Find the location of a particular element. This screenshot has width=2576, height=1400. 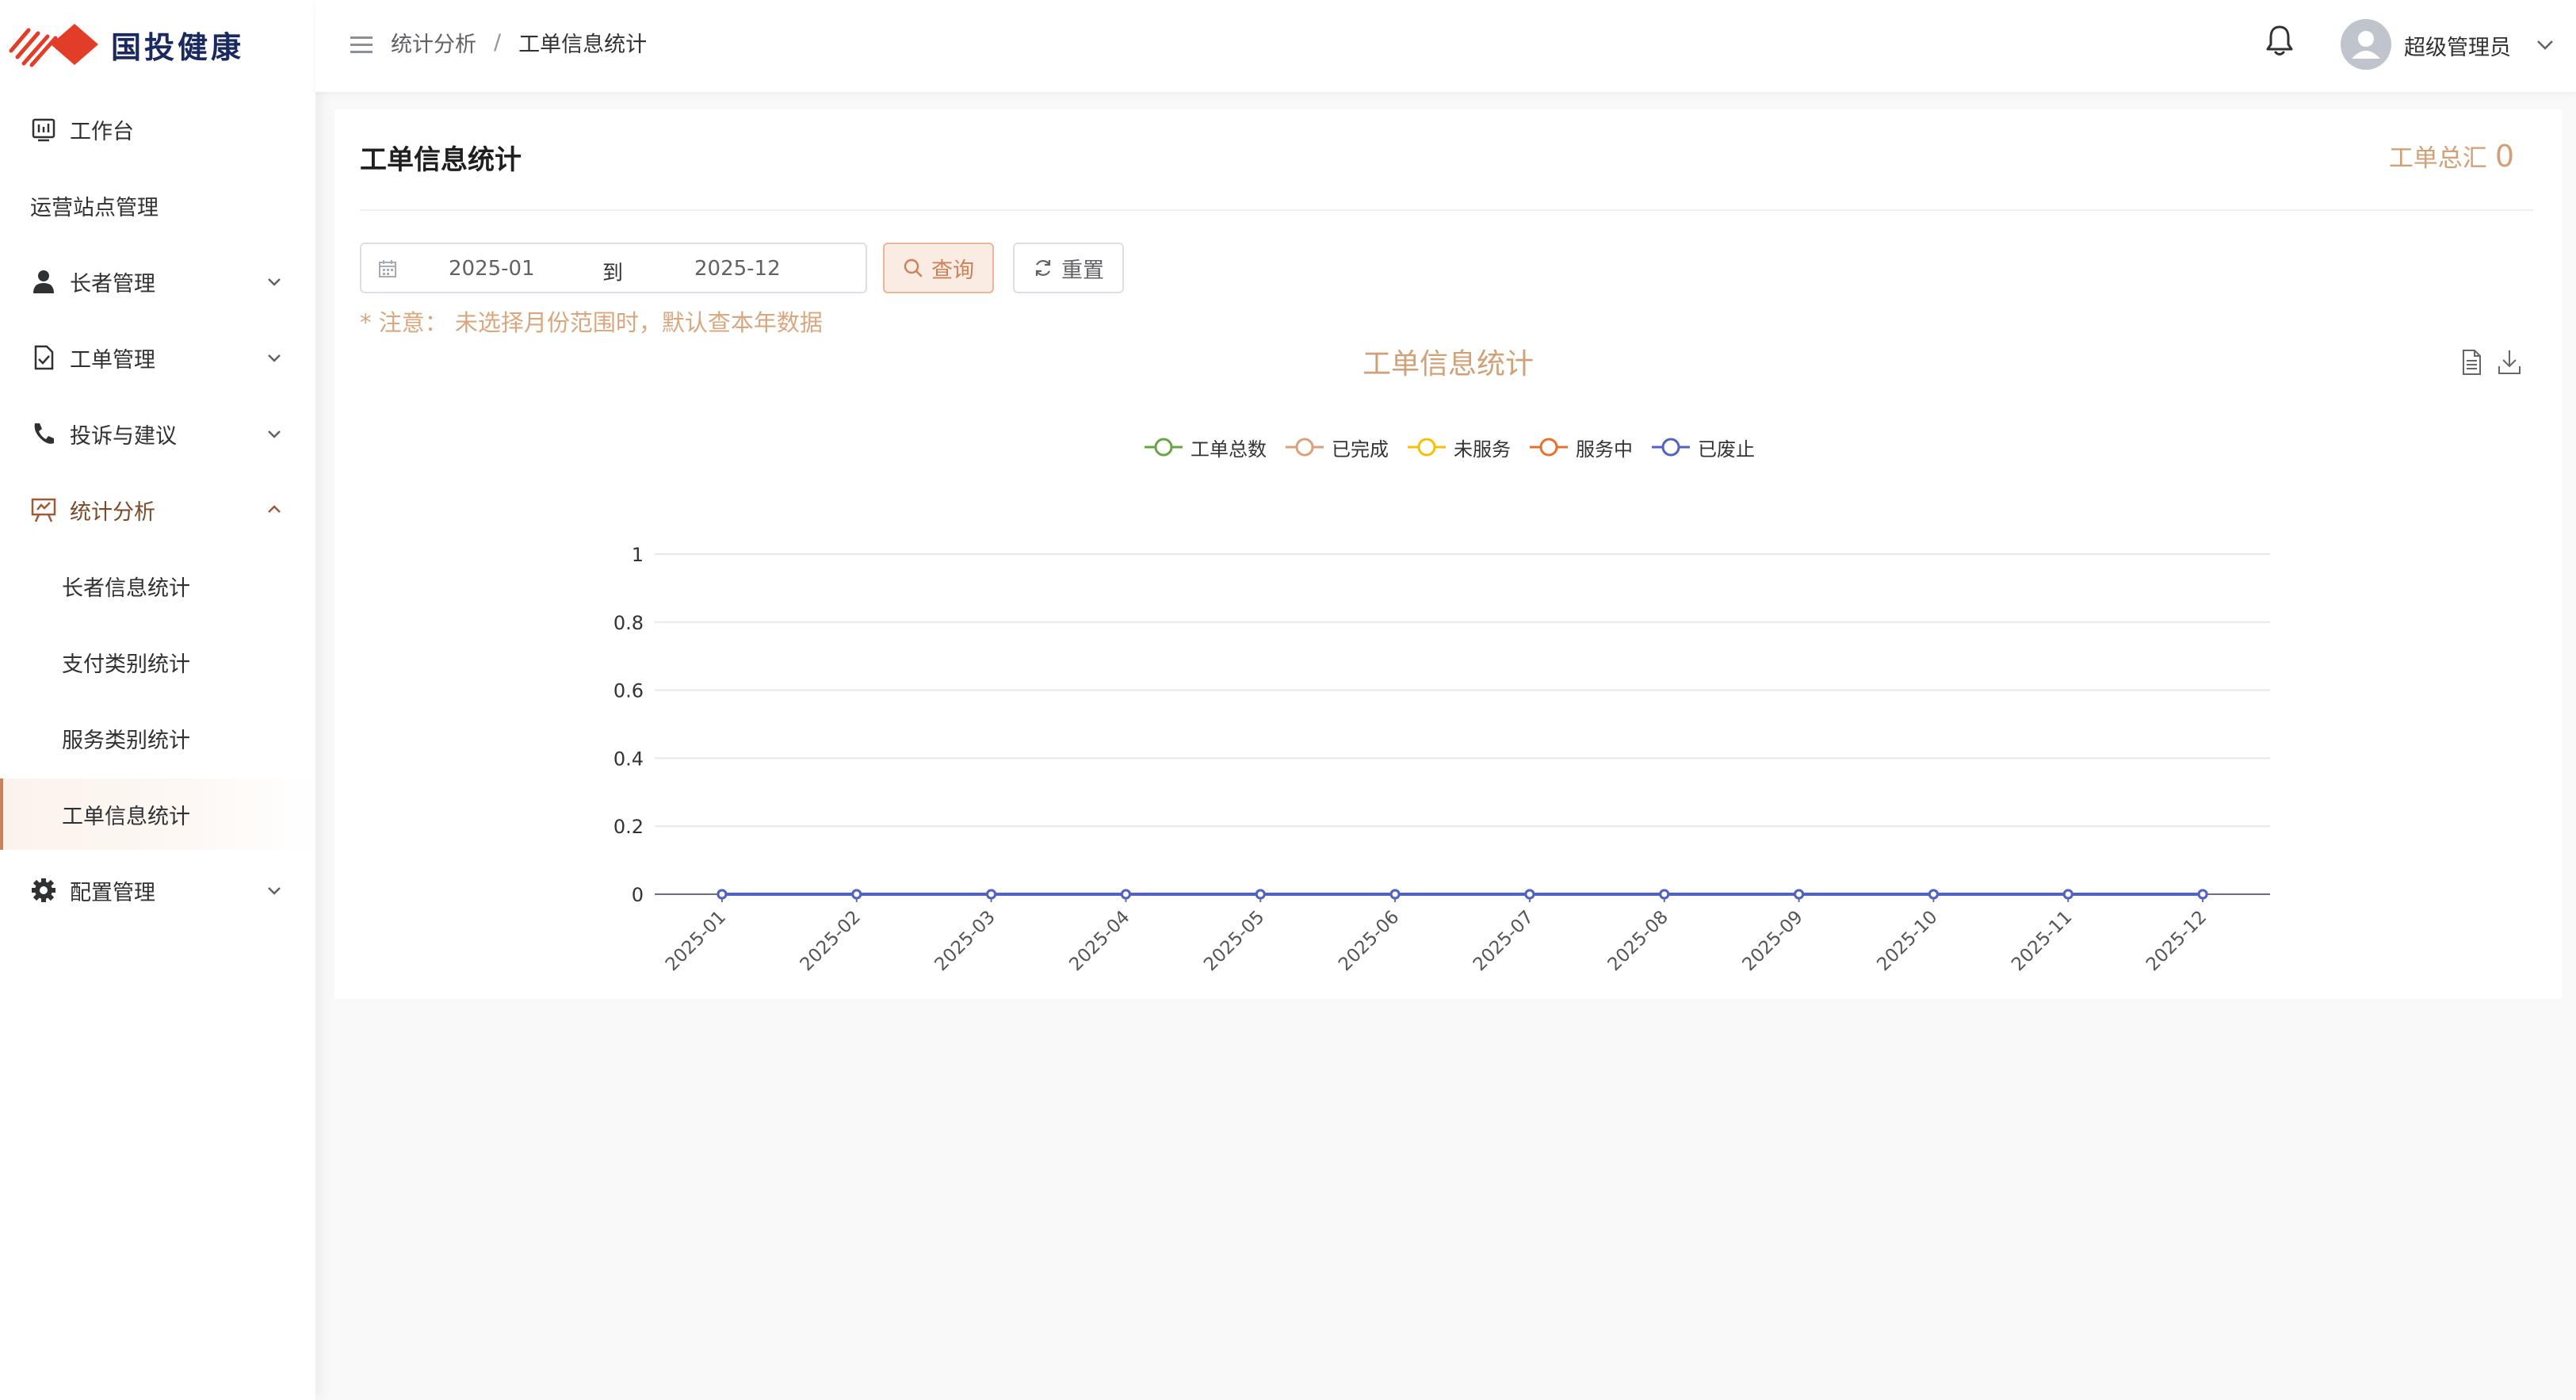

document-check-icon is located at coordinates (43, 357).